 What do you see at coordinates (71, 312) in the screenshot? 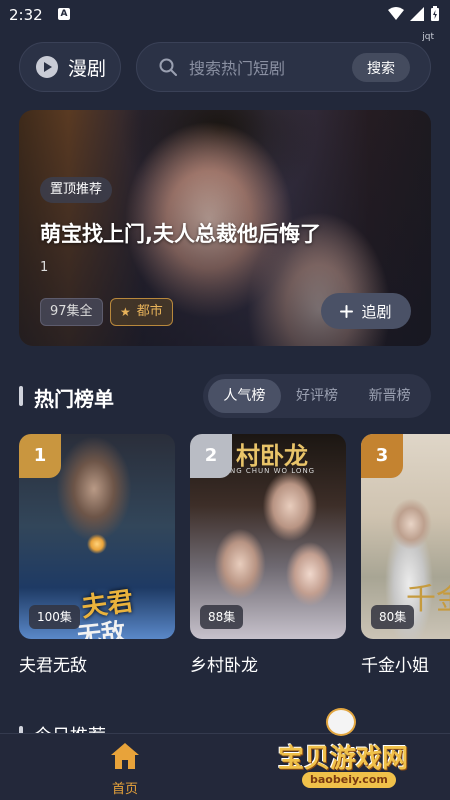
I see `episode-count-badge: 97集全` at bounding box center [71, 312].